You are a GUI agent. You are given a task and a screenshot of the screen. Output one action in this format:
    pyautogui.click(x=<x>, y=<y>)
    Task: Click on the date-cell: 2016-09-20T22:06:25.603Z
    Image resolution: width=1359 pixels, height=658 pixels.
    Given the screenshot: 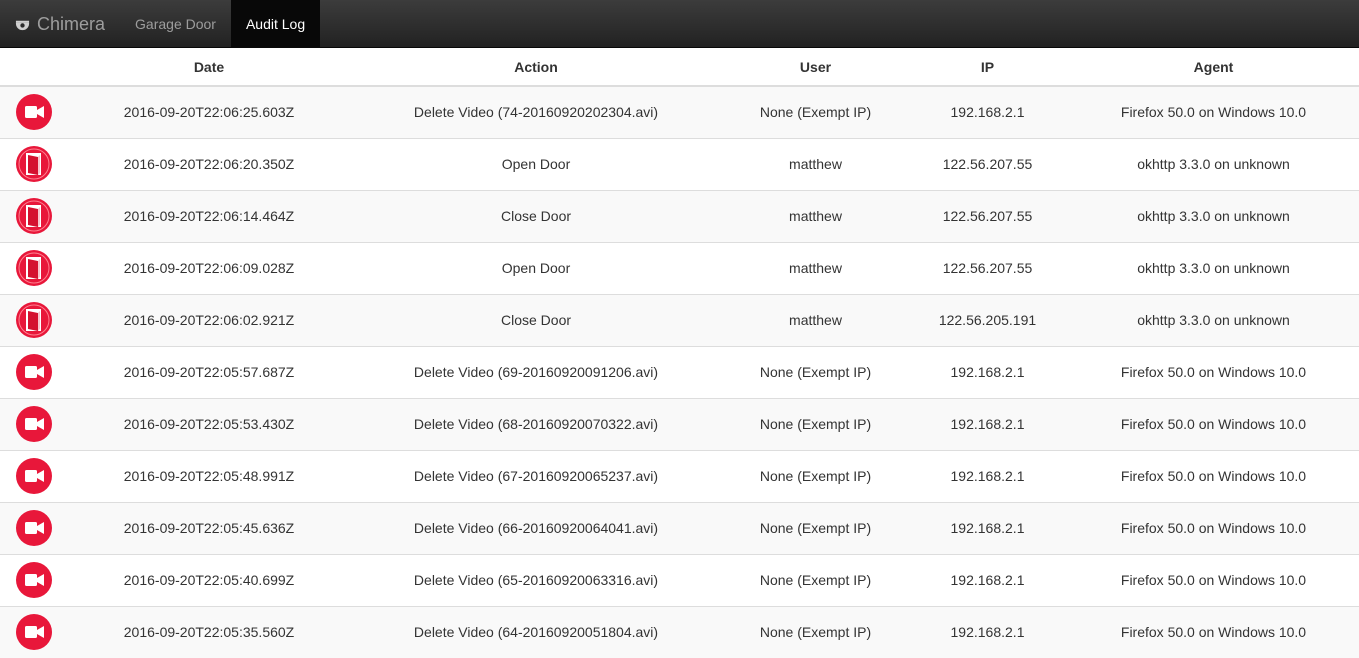 What is the action you would take?
    pyautogui.click(x=209, y=111)
    